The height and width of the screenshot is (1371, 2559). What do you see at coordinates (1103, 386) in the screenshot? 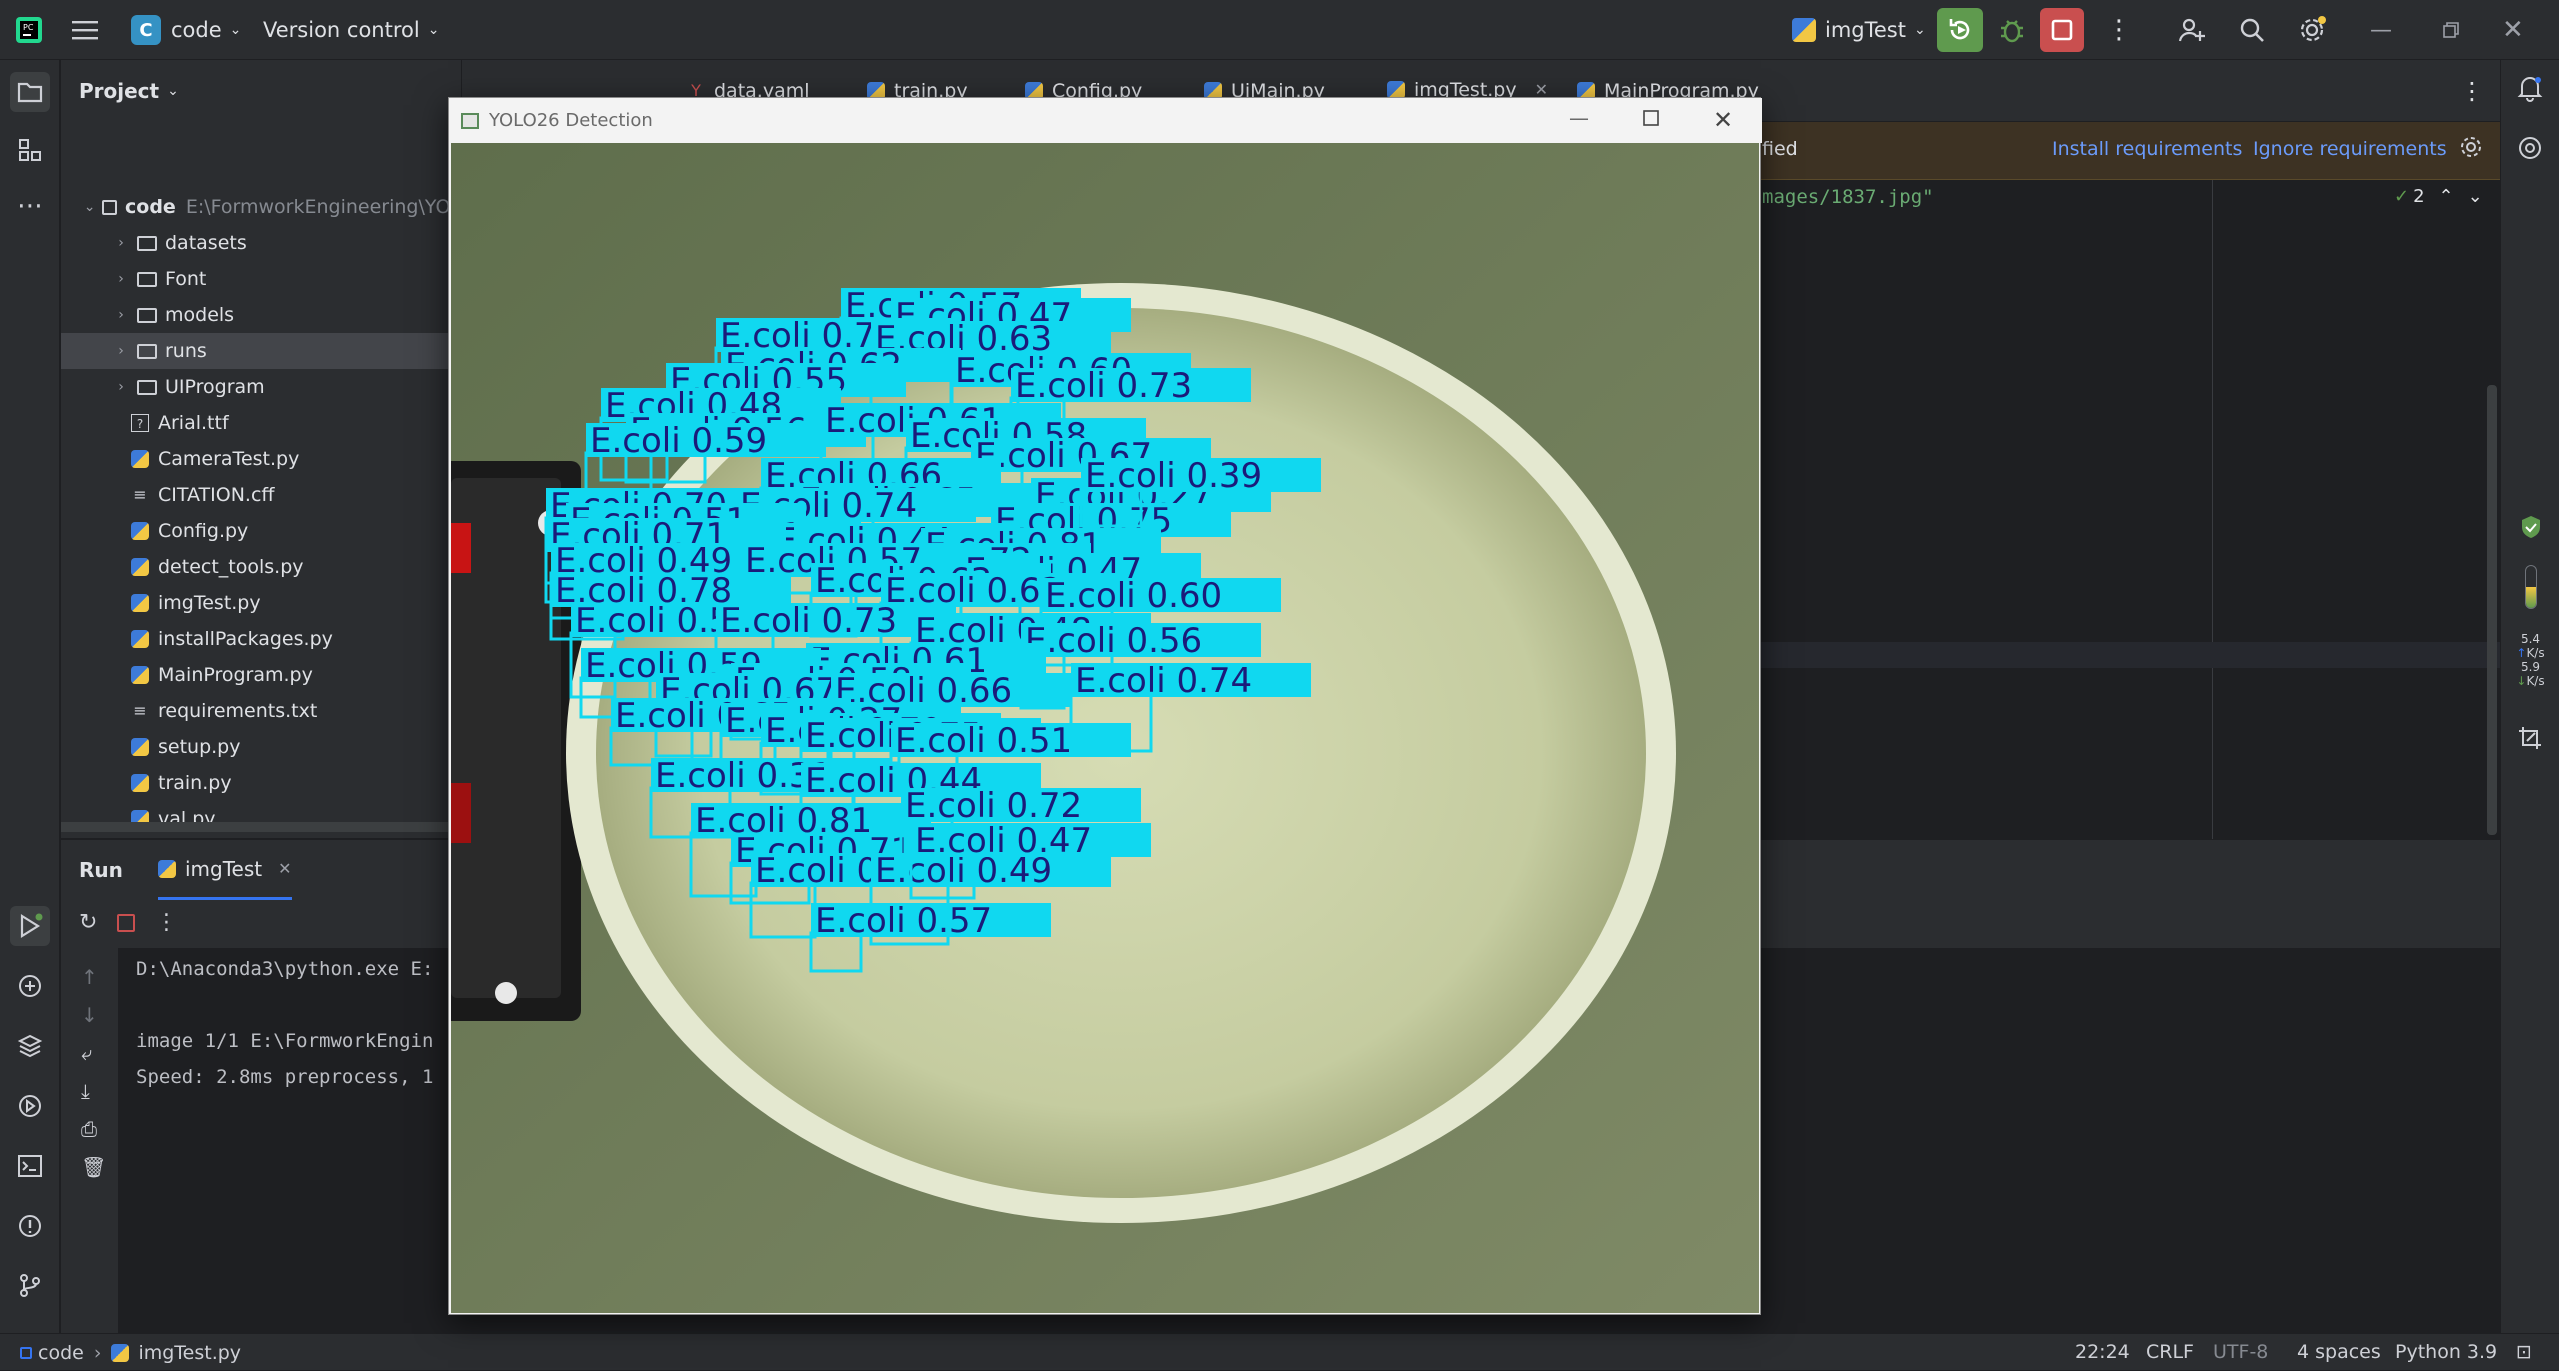
I see `detection-label: E.coli 0.73` at bounding box center [1103, 386].